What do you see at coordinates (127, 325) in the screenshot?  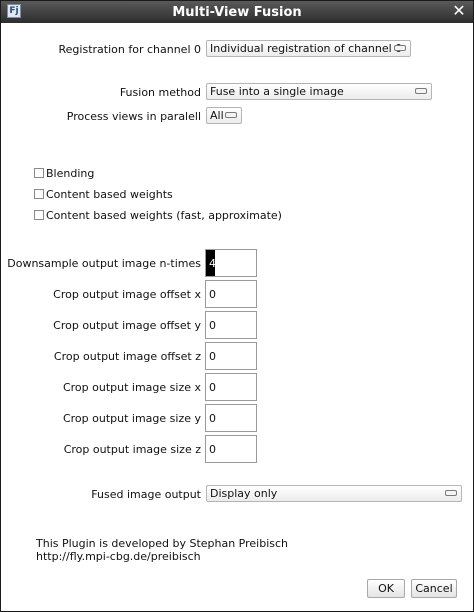 I see `offset-y-label: Crop output image offset y` at bounding box center [127, 325].